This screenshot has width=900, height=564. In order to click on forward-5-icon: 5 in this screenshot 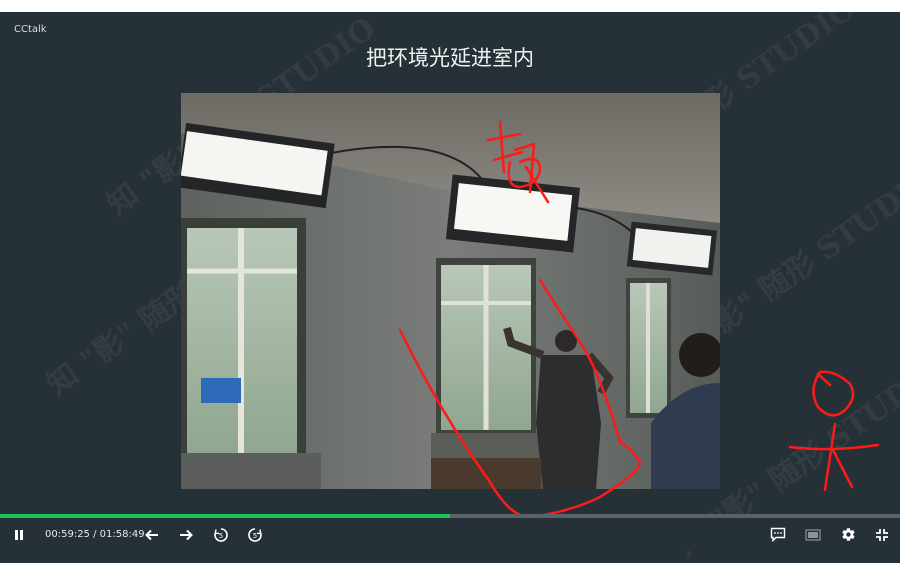, I will do `click(255, 534)`.